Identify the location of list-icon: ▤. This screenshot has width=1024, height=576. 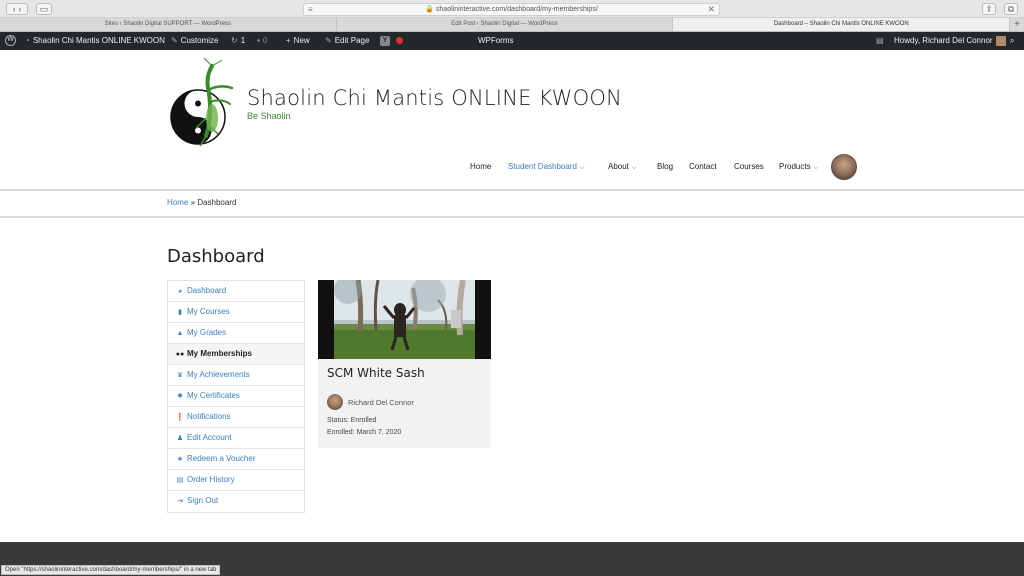
(180, 480).